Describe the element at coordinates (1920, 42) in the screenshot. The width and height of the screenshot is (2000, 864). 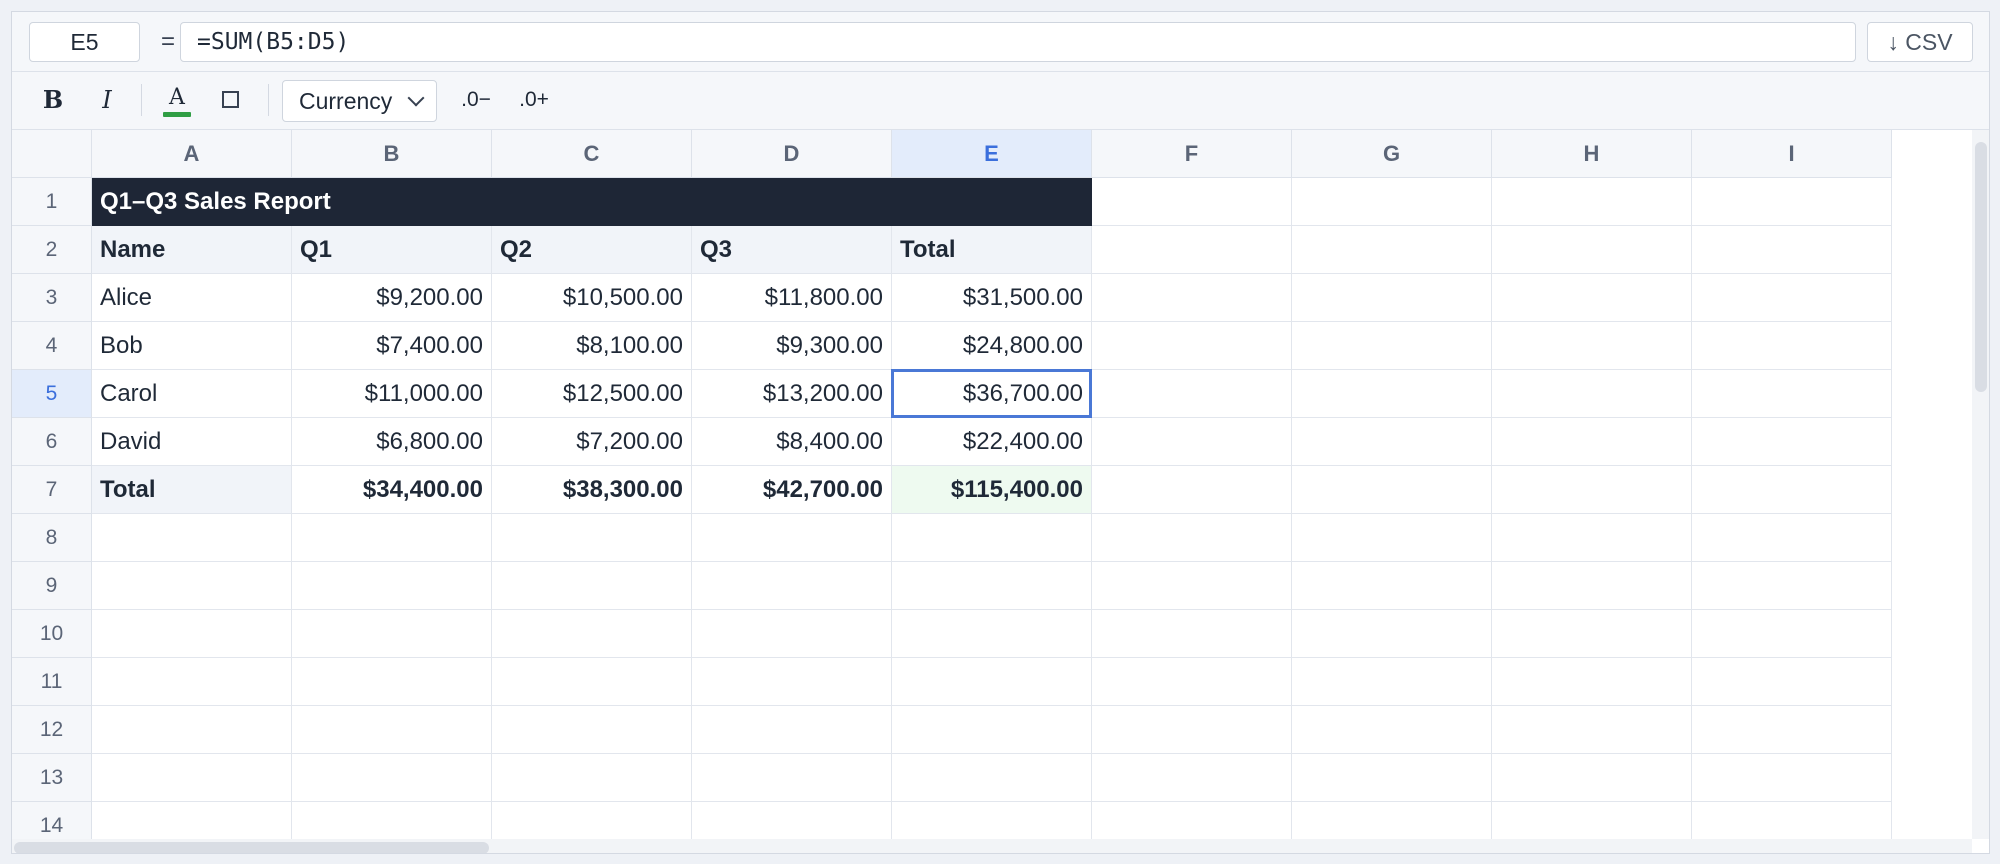
I see `export-csv-button: ↓ CSV` at that location.